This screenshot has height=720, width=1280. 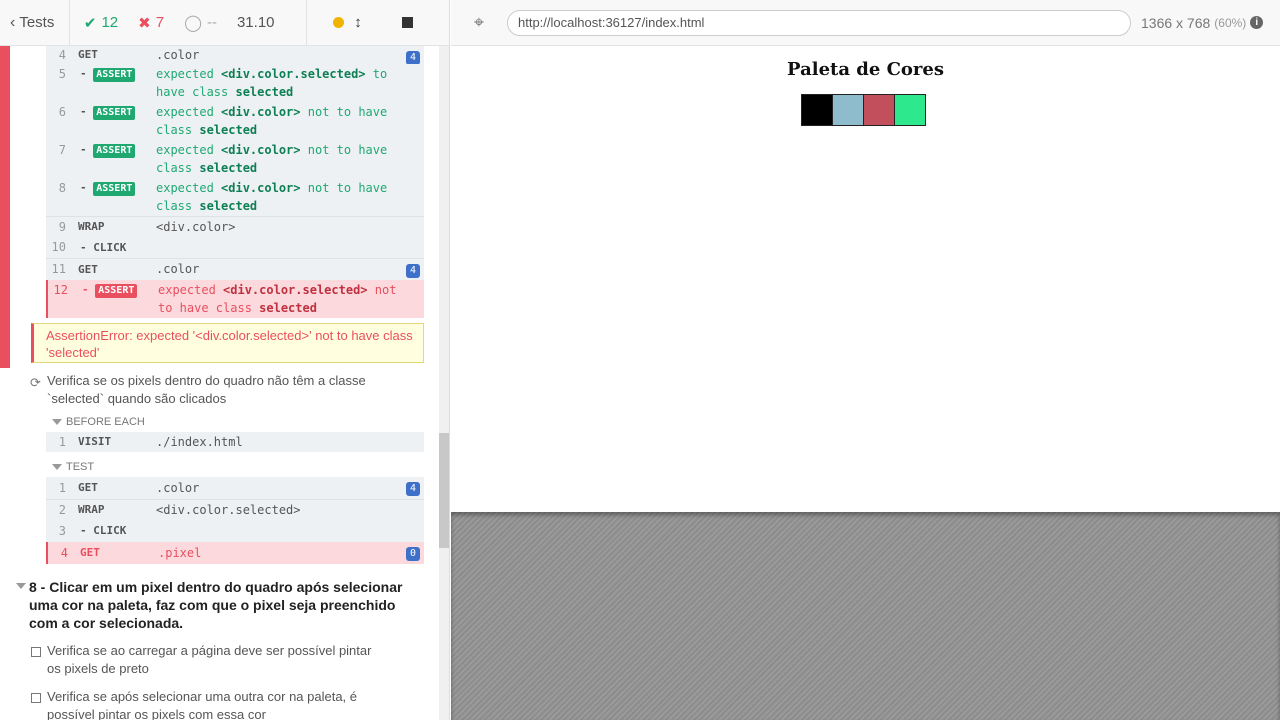 What do you see at coordinates (235, 226) in the screenshot?
I see `command-row: 9 WRAP <div.color>` at bounding box center [235, 226].